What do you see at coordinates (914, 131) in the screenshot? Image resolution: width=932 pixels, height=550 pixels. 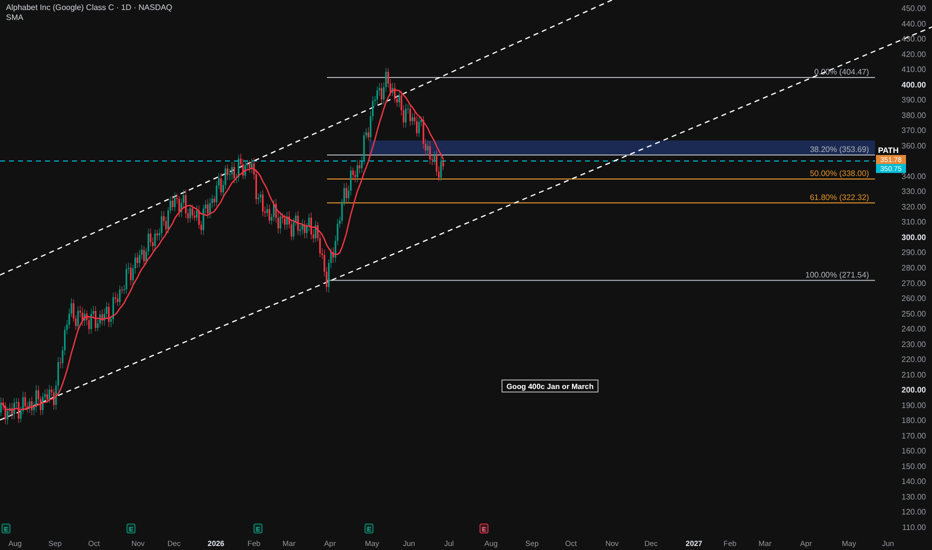 I see `price-axis-label: 370.00` at bounding box center [914, 131].